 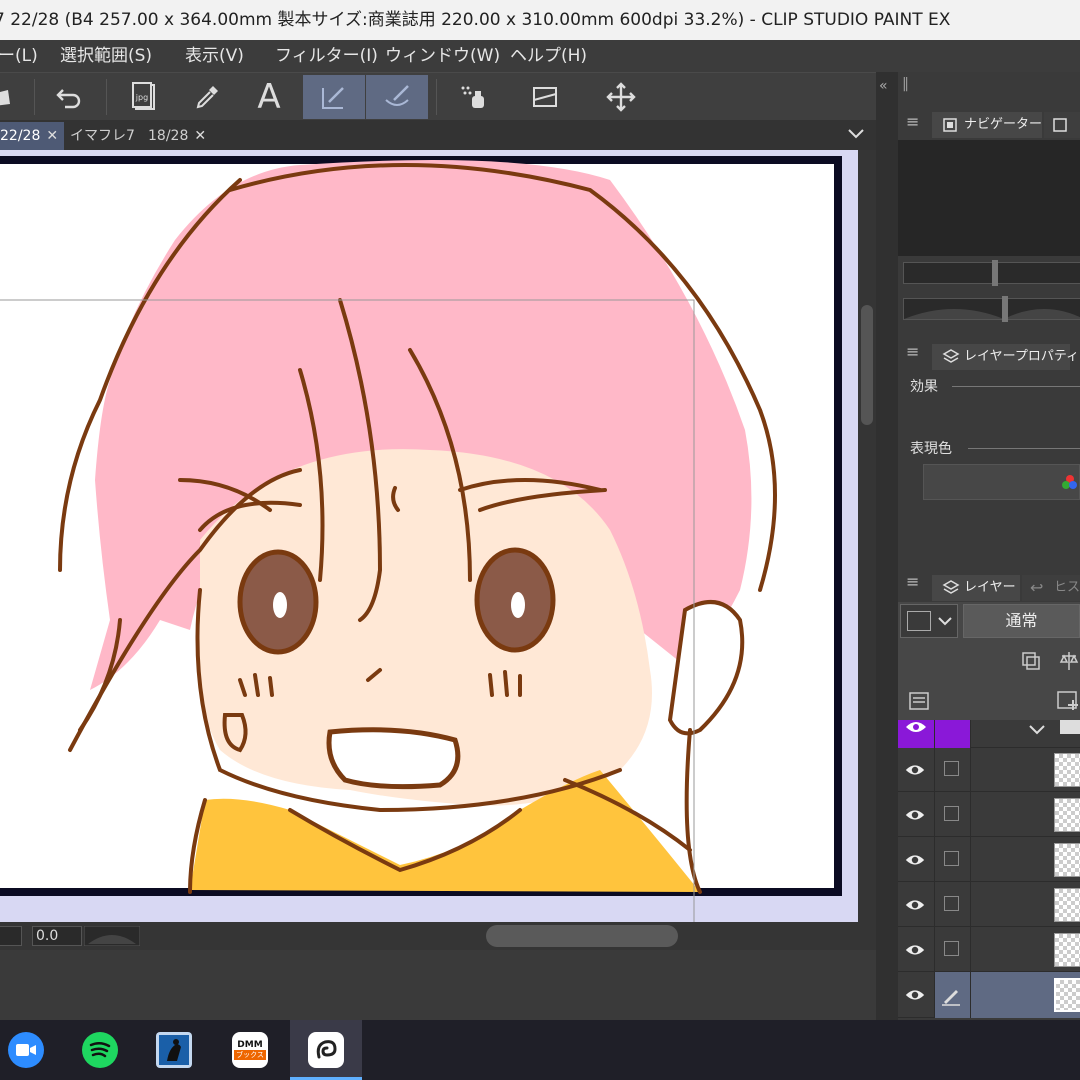 I want to click on clip-layer-icon, so click(x=1031, y=661).